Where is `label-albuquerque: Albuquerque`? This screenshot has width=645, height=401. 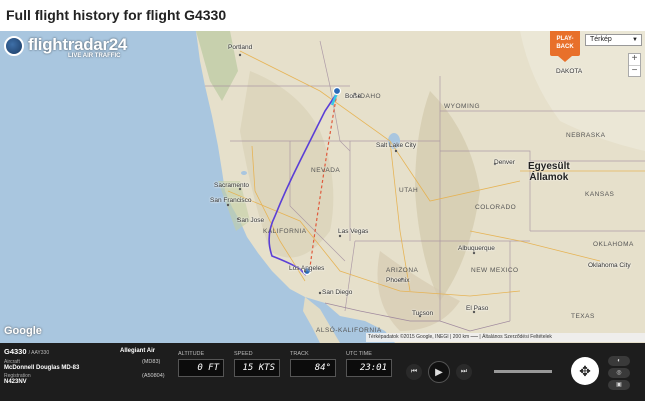 label-albuquerque: Albuquerque is located at coordinates (476, 248).